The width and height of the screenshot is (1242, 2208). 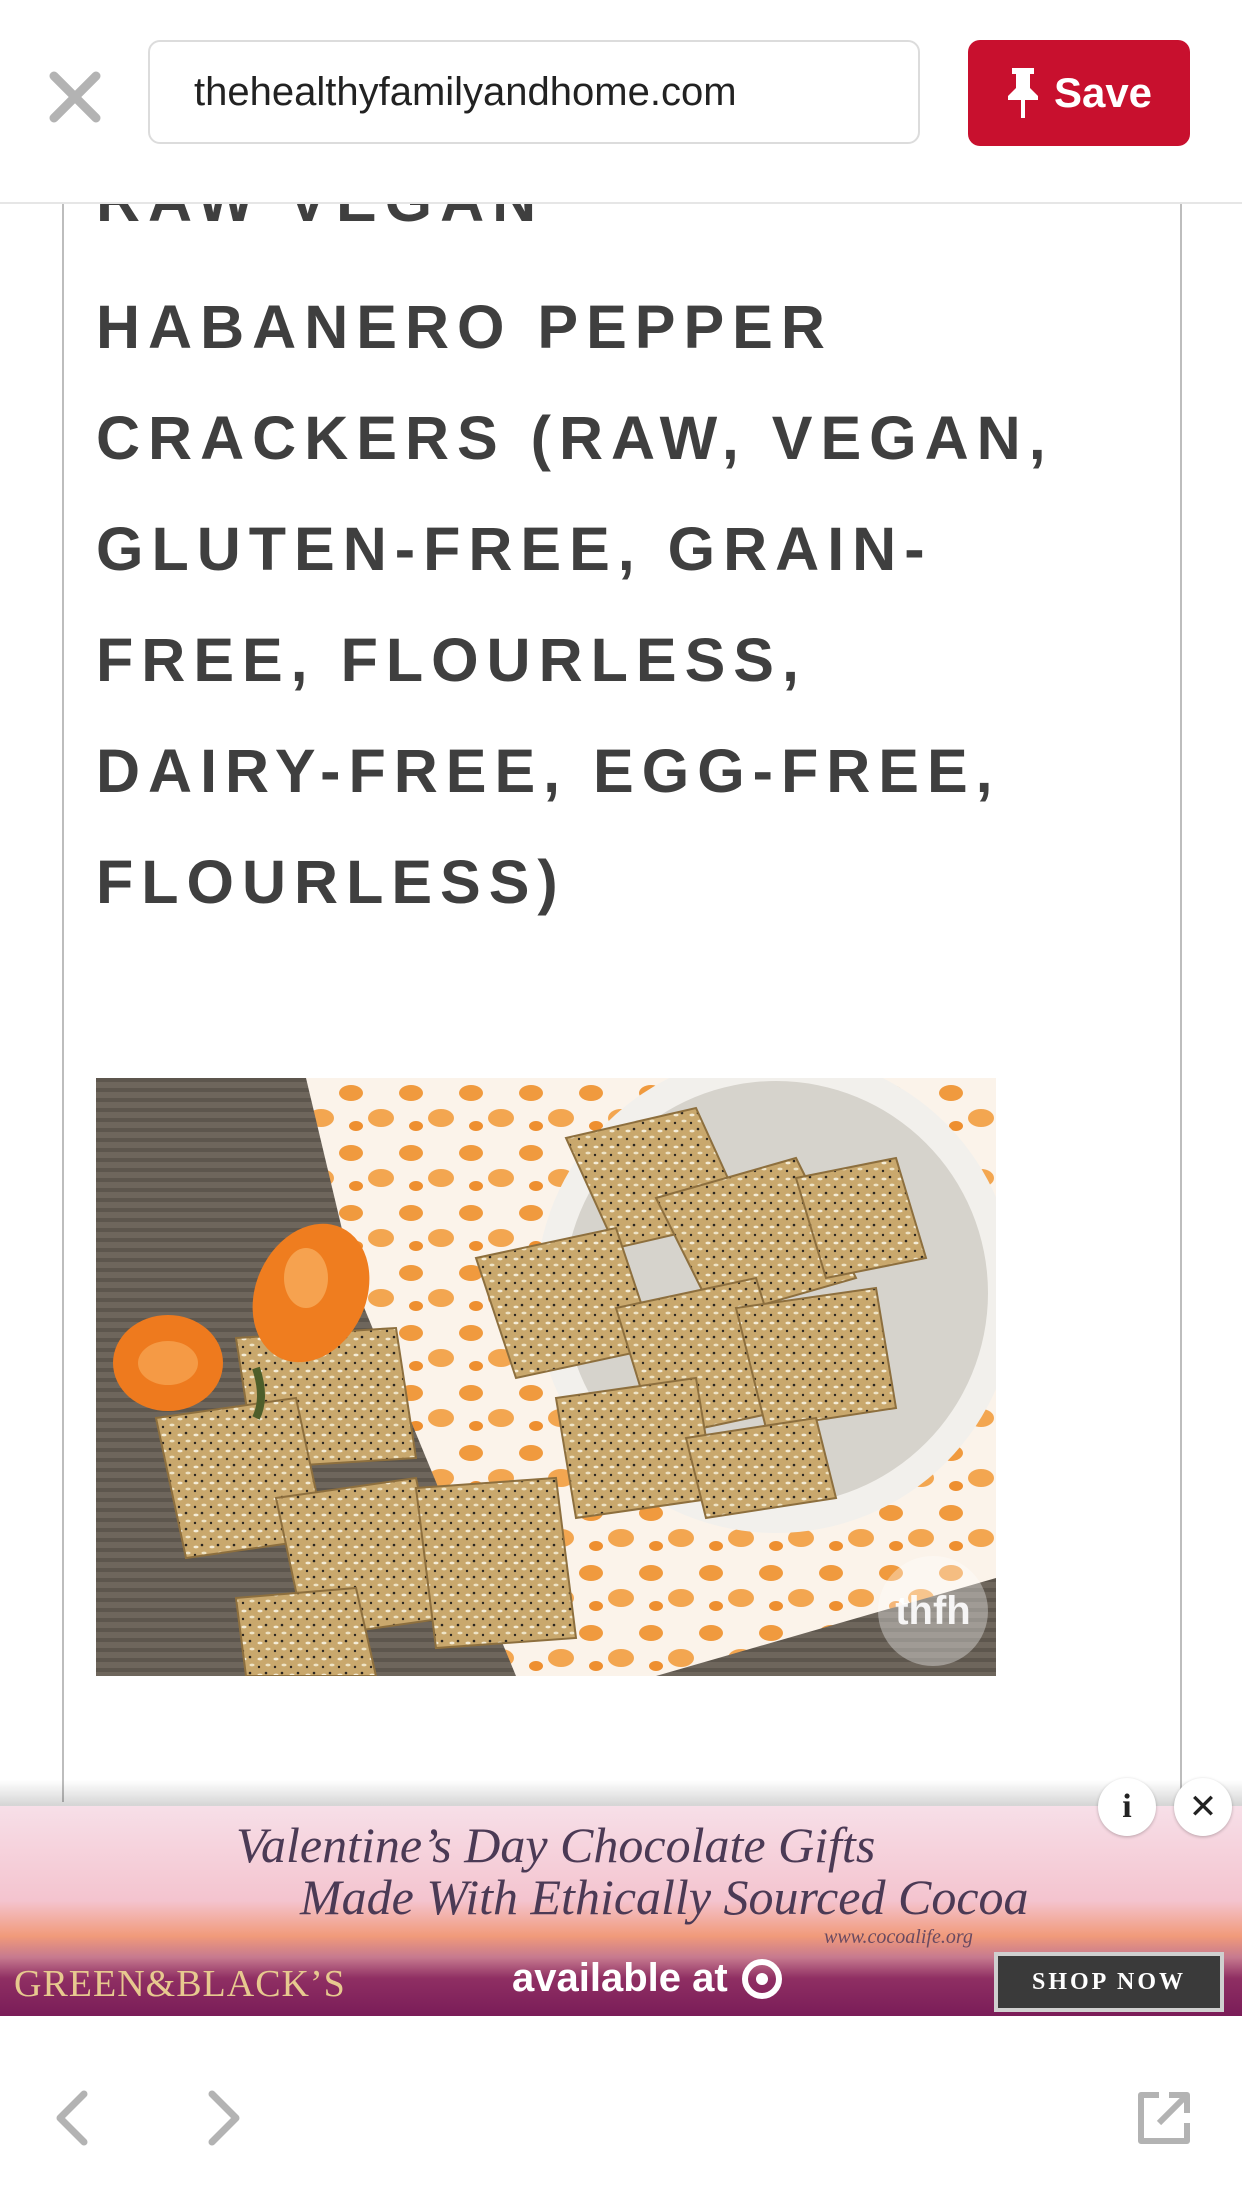 I want to click on url-field: thehealthyfamilyandhome.com, so click(x=534, y=92).